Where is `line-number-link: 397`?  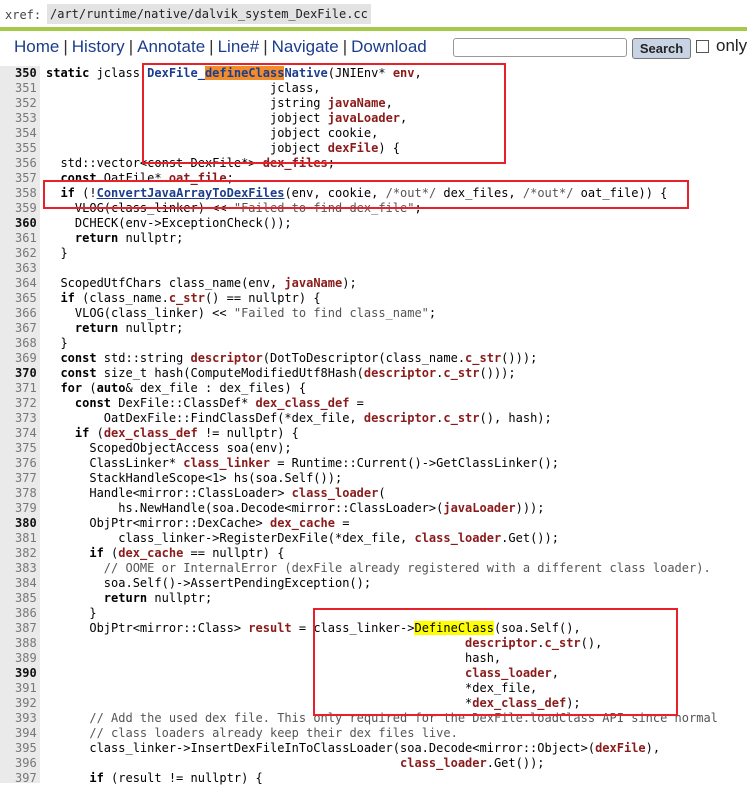
line-number-link: 397 is located at coordinates (27, 778).